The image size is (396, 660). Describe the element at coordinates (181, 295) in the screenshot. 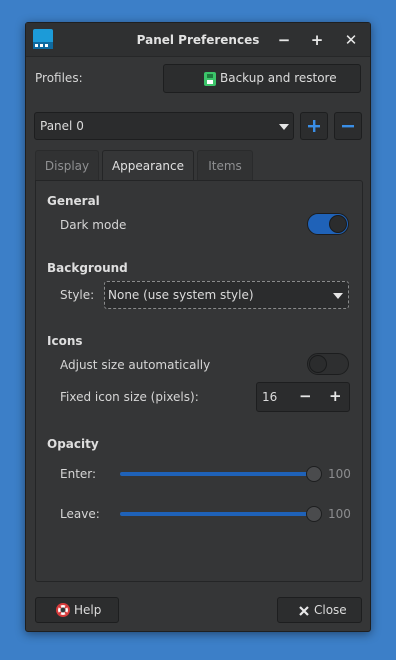

I see `background-style-value: None (use system style)` at that location.